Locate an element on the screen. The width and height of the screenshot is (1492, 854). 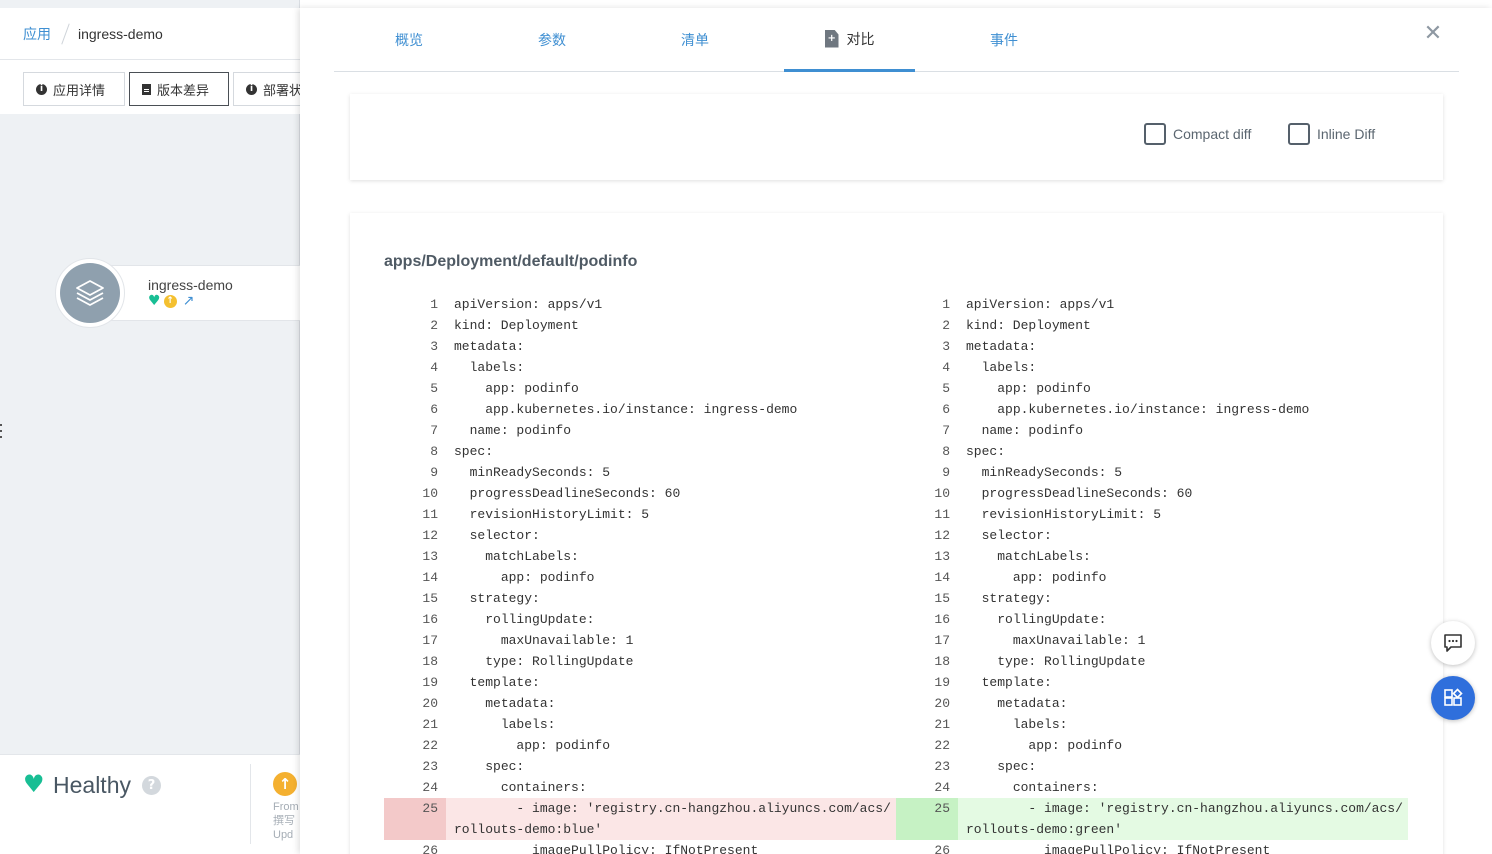
external-link-icon: ↗ is located at coordinates (189, 301).